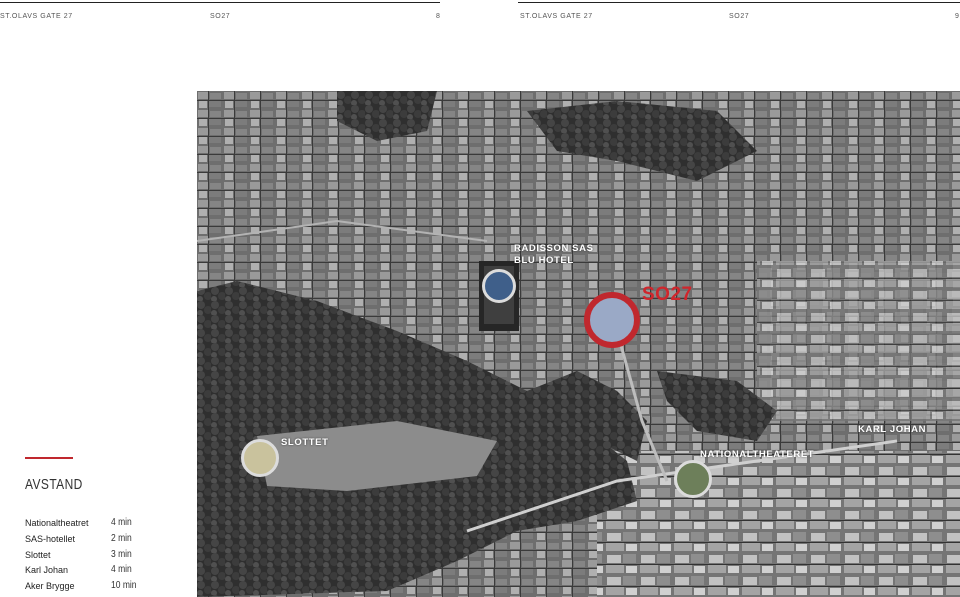  Describe the element at coordinates (54, 484) in the screenshot. I see `section-title: AVSTAND` at that location.